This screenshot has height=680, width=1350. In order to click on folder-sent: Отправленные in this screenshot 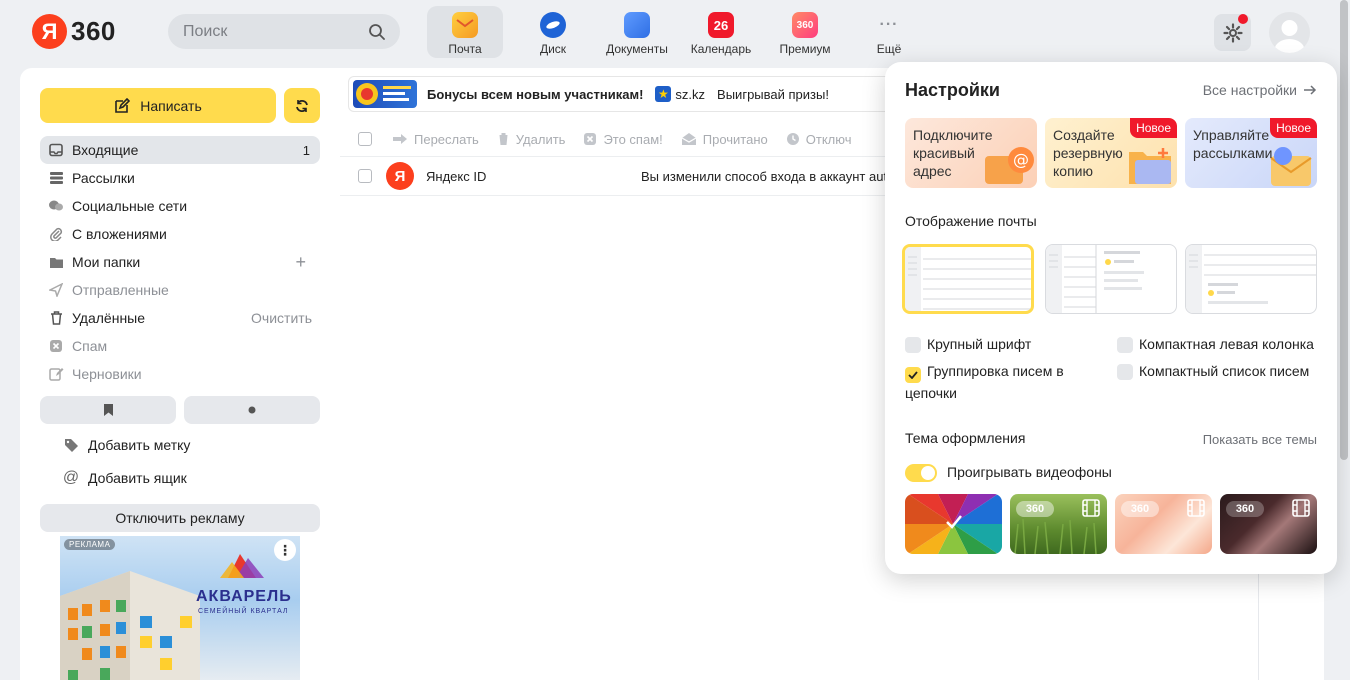, I will do `click(180, 290)`.